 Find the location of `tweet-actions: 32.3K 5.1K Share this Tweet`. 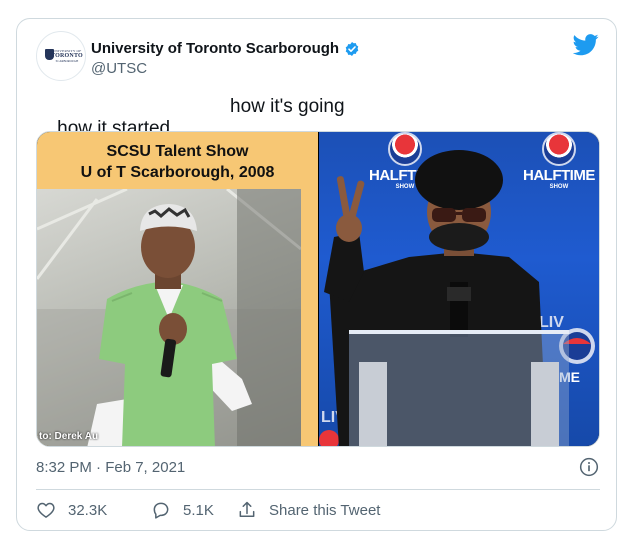

tweet-actions: 32.3K 5.1K Share this Tweet is located at coordinates (318, 511).